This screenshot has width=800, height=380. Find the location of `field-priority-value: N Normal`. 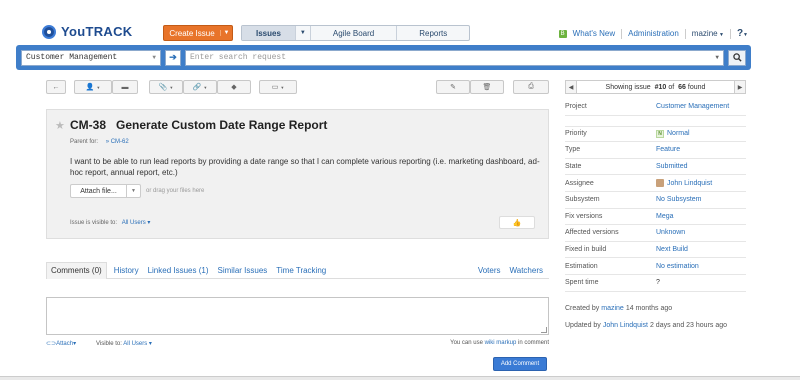

field-priority-value: N Normal is located at coordinates (673, 133).